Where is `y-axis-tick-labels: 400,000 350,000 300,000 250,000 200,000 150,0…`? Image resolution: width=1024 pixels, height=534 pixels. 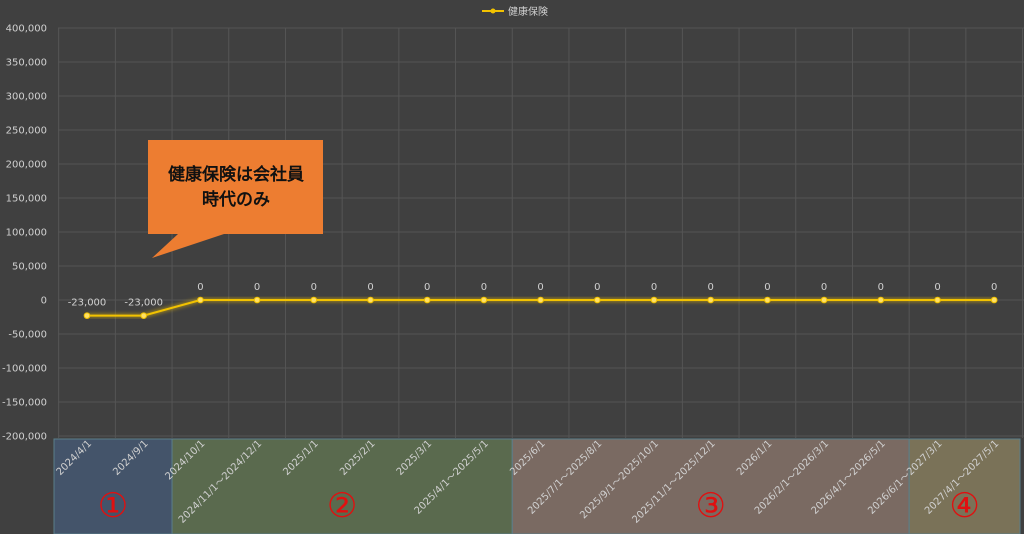
y-axis-tick-labels: 400,000 350,000 300,000 250,000 200,000 150,0… is located at coordinates (24, 233).